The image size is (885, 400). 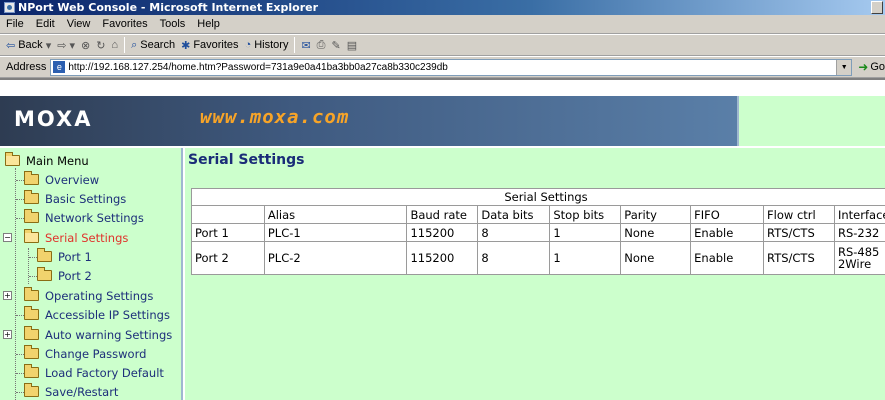 What do you see at coordinates (109, 334) in the screenshot?
I see `sidebar-item-label: Auto warning Settings` at bounding box center [109, 334].